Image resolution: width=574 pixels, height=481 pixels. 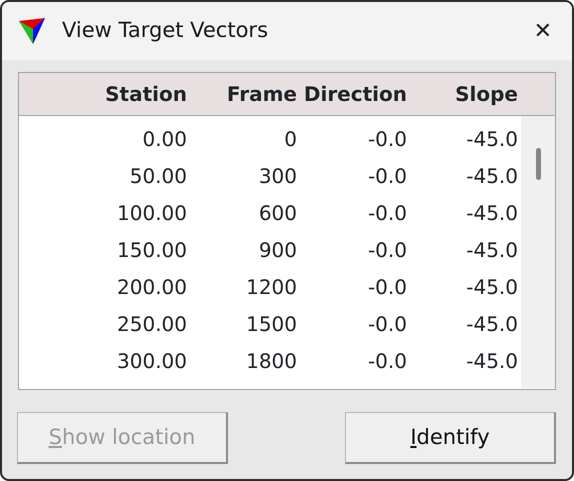 What do you see at coordinates (166, 30) in the screenshot?
I see `window-title: View Target Vectors` at bounding box center [166, 30].